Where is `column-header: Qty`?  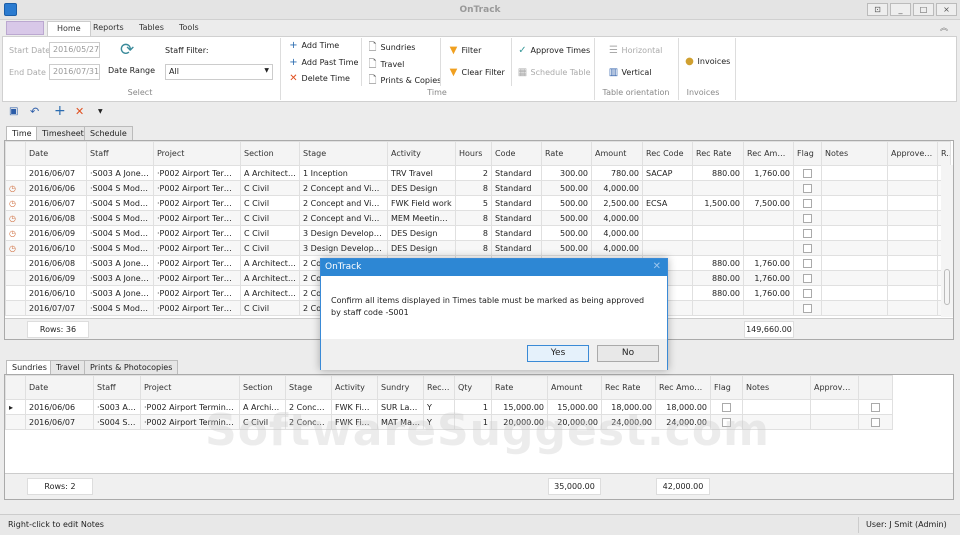 column-header: Qty is located at coordinates (473, 387).